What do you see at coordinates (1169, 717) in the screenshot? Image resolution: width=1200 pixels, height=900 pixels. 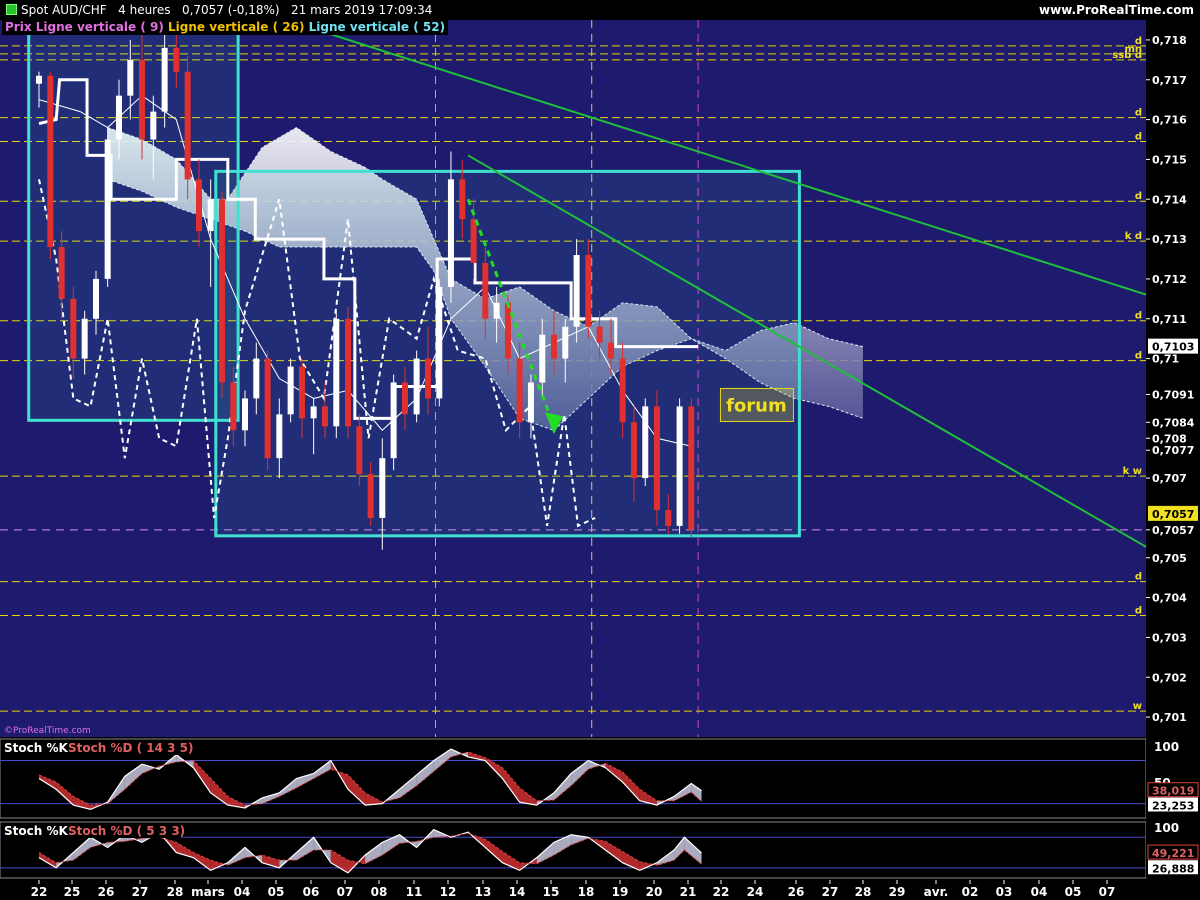 I see `price-label-19: 0,701` at bounding box center [1169, 717].